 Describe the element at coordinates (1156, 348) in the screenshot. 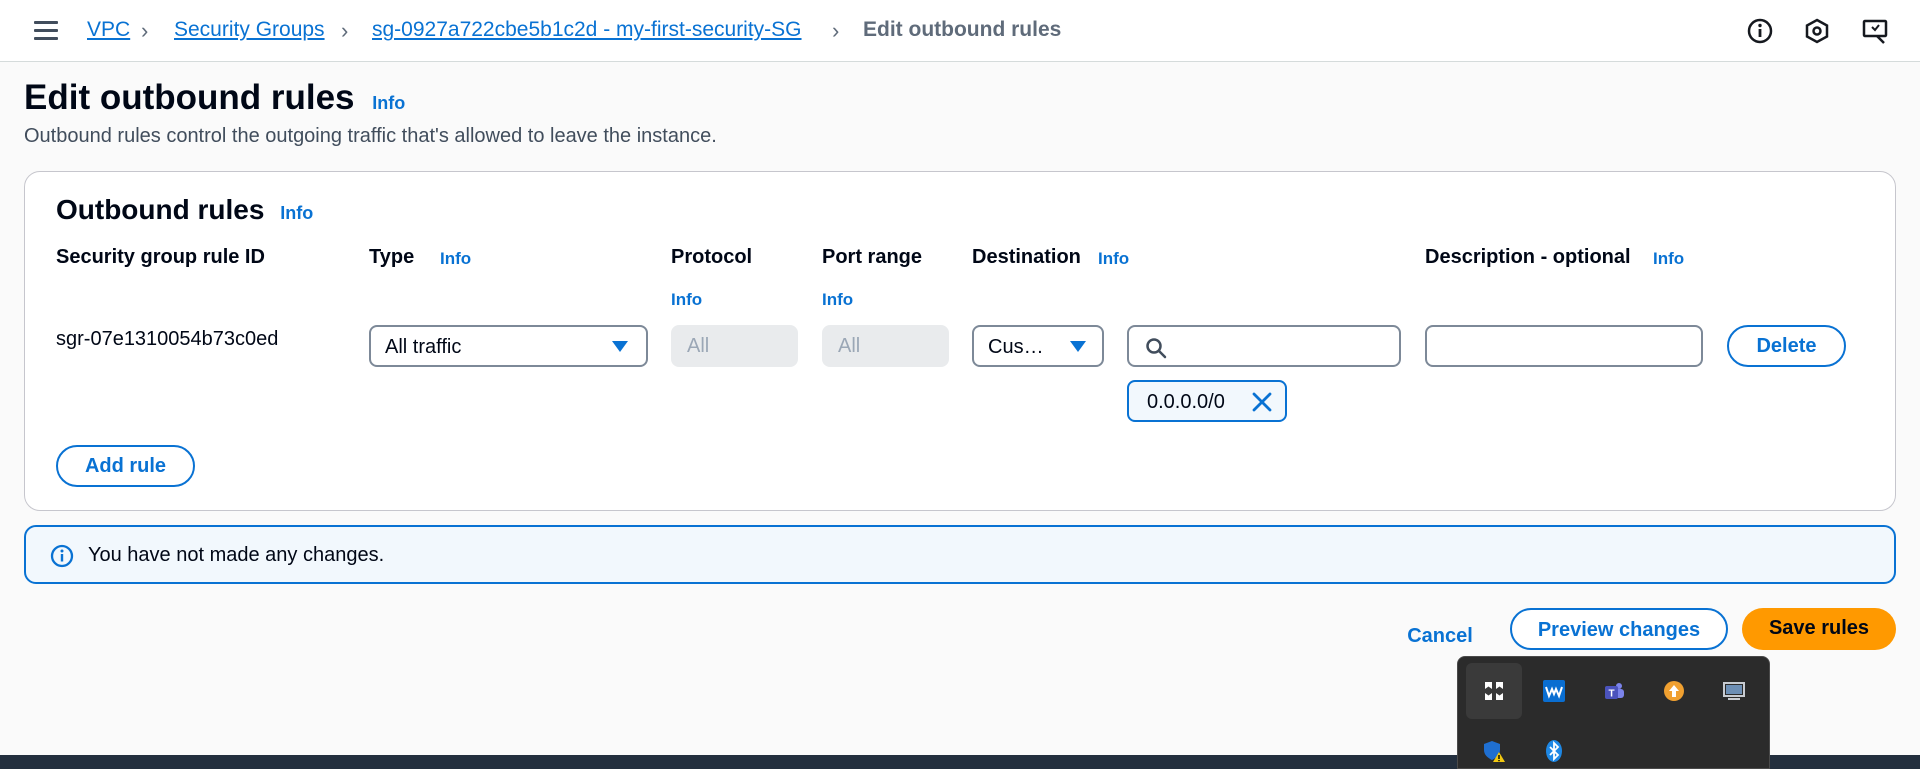

I see `search-icon` at that location.